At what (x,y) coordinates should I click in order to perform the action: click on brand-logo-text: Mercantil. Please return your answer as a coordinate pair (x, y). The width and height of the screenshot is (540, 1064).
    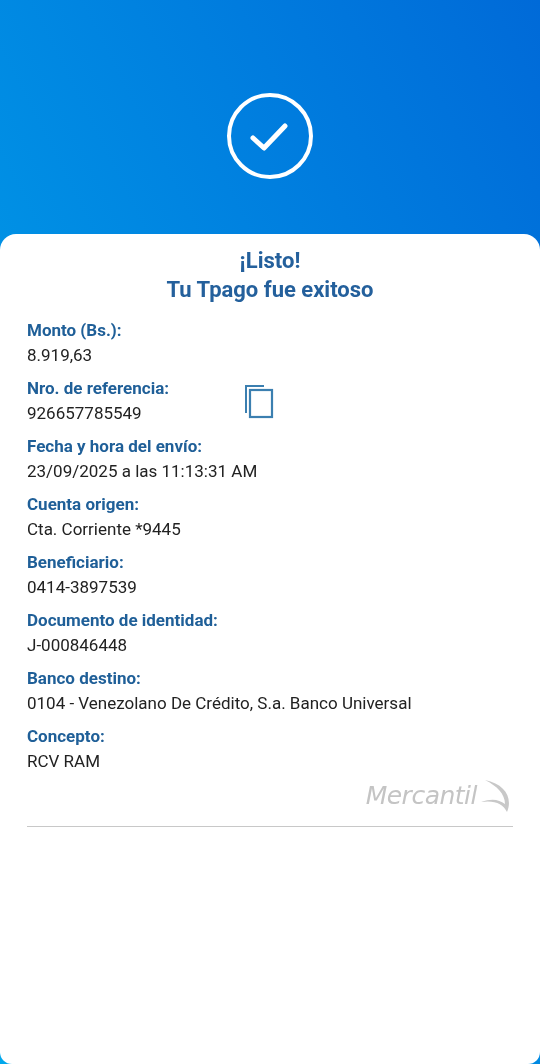
    Looking at the image, I should click on (421, 796).